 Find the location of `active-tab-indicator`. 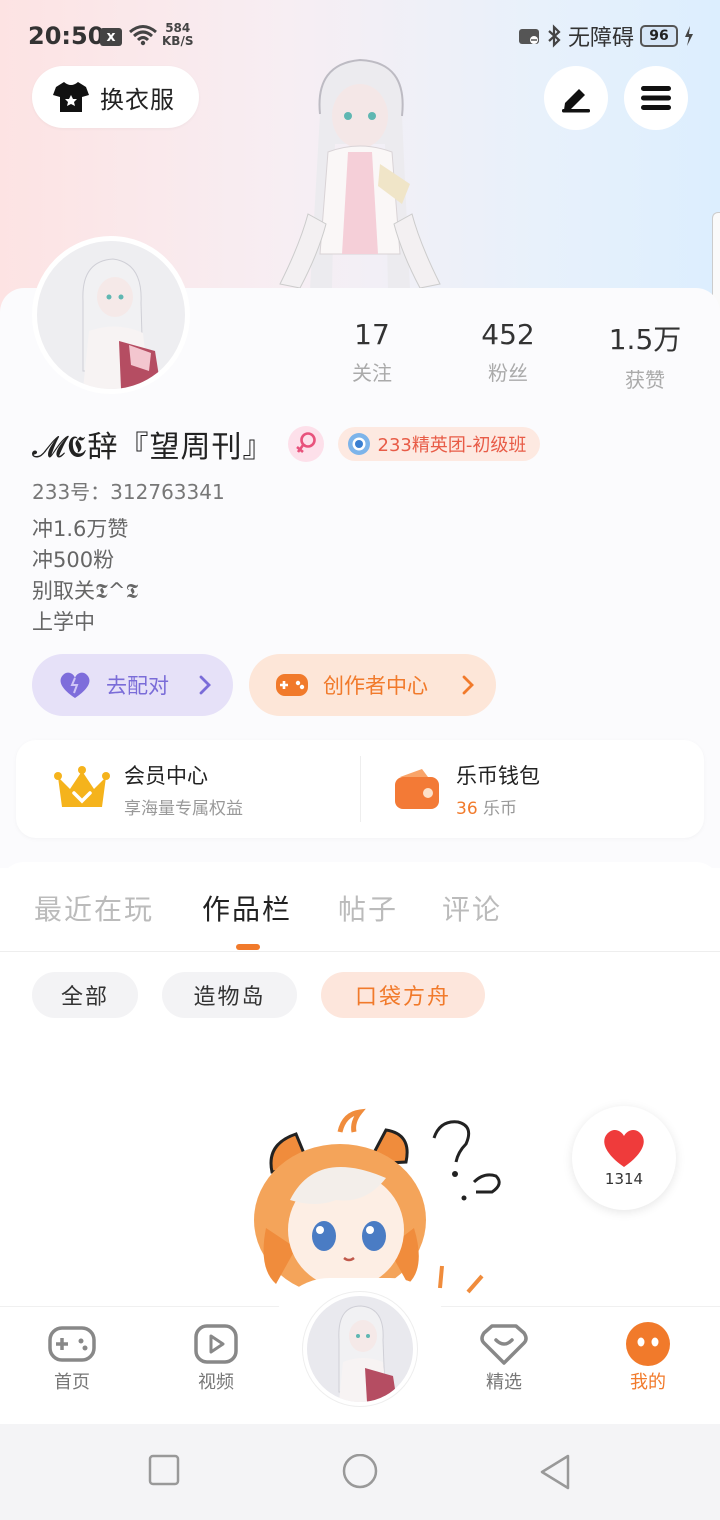

active-tab-indicator is located at coordinates (248, 947).